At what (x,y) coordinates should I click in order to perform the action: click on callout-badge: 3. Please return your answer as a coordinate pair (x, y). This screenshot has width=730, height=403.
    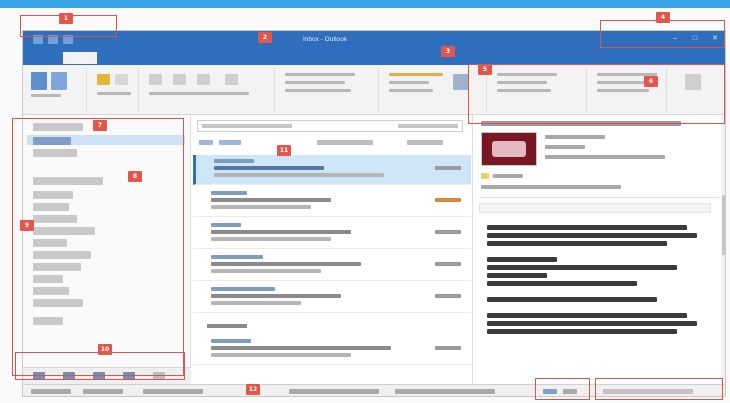
    Looking at the image, I should click on (448, 51).